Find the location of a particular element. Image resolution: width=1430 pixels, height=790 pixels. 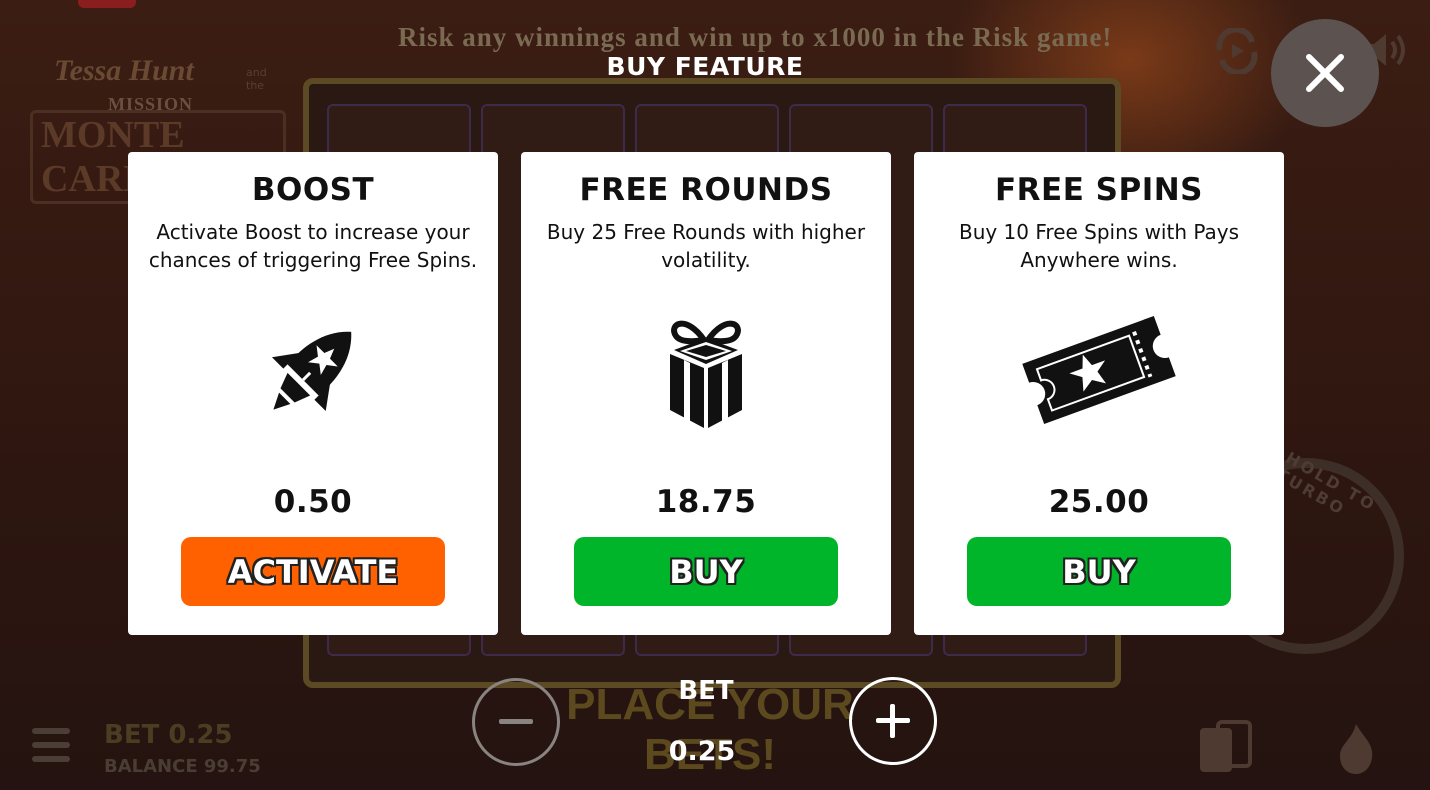

minus-icon is located at coordinates (516, 721).